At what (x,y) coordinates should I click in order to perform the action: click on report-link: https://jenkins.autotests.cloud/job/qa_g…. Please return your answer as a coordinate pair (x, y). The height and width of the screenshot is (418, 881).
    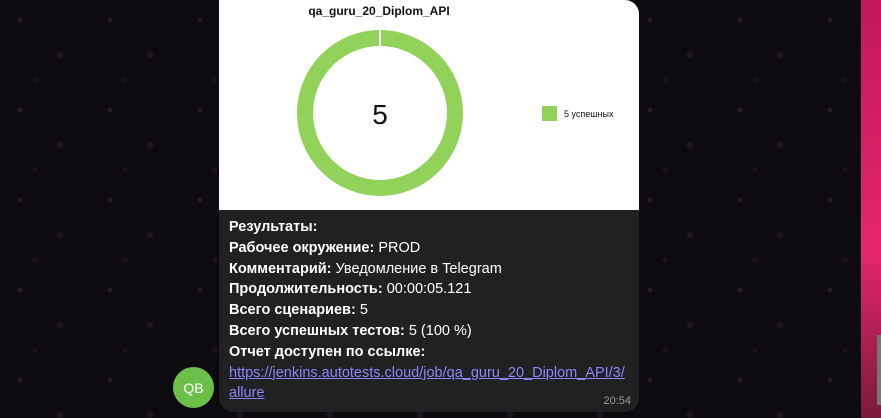
    Looking at the image, I should click on (427, 383).